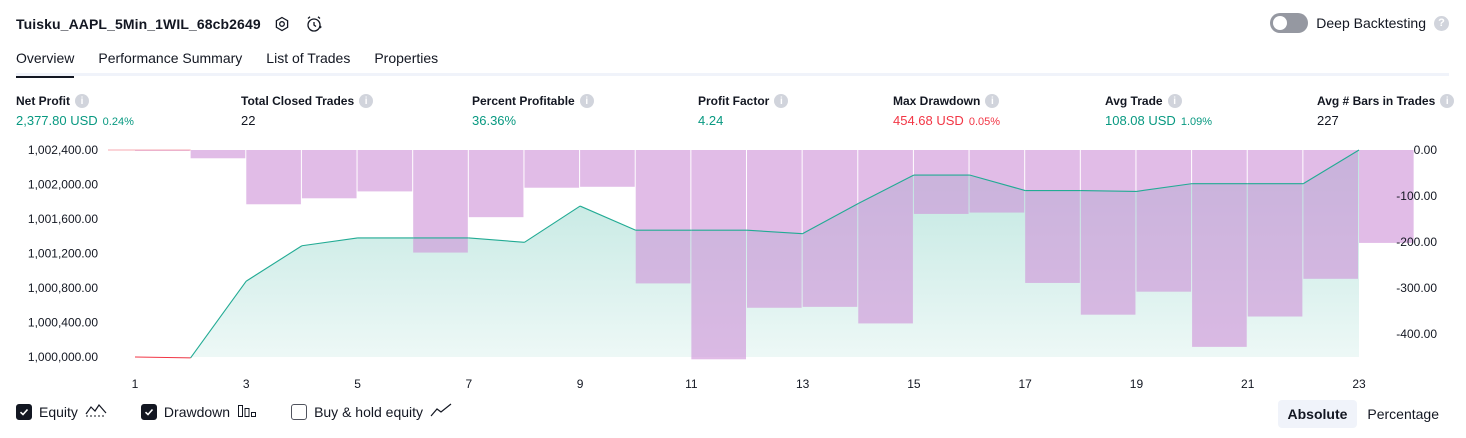 The width and height of the screenshot is (1466, 438). I want to click on metric-value: 4.24, so click(711, 120).